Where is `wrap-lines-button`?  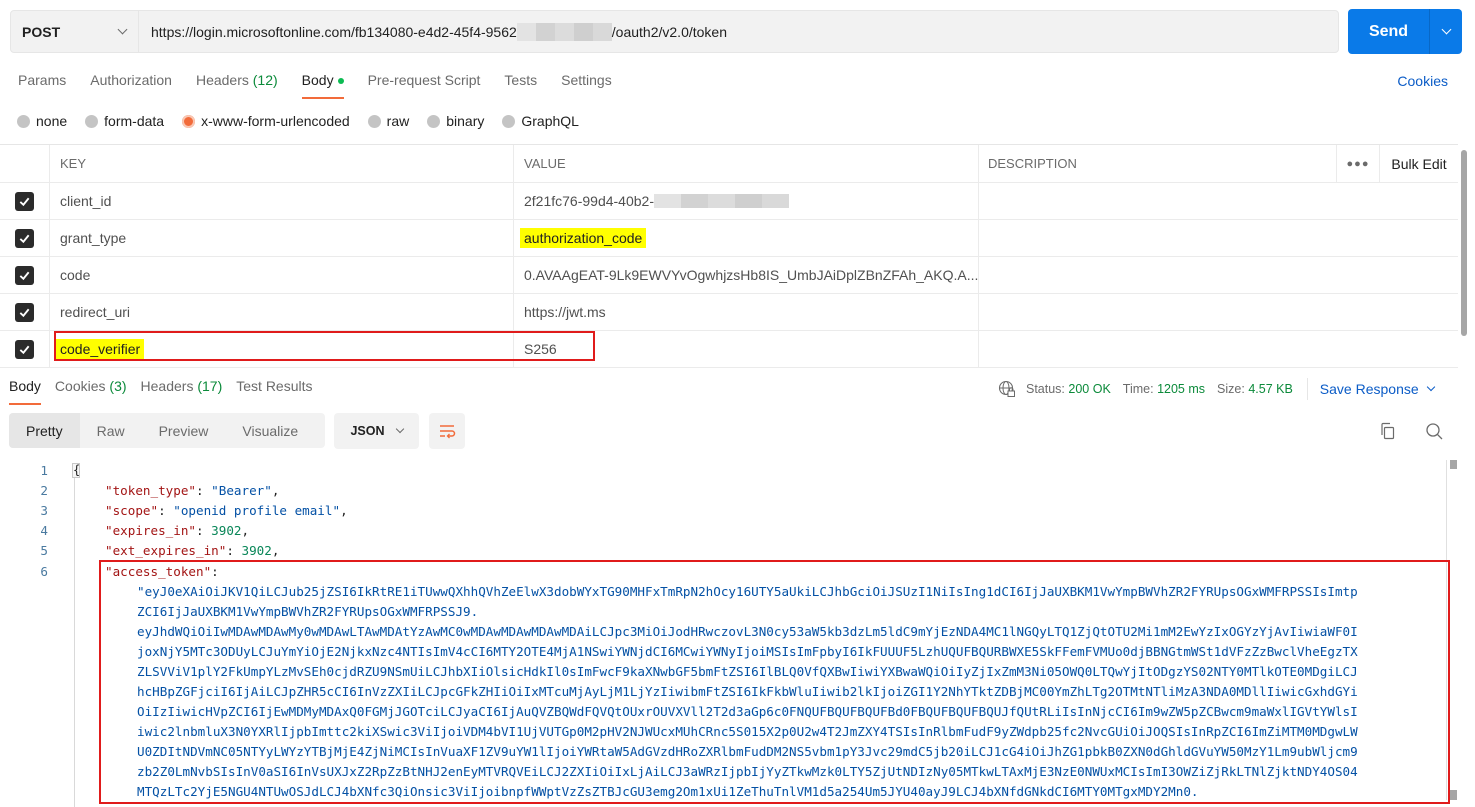 wrap-lines-button is located at coordinates (447, 431).